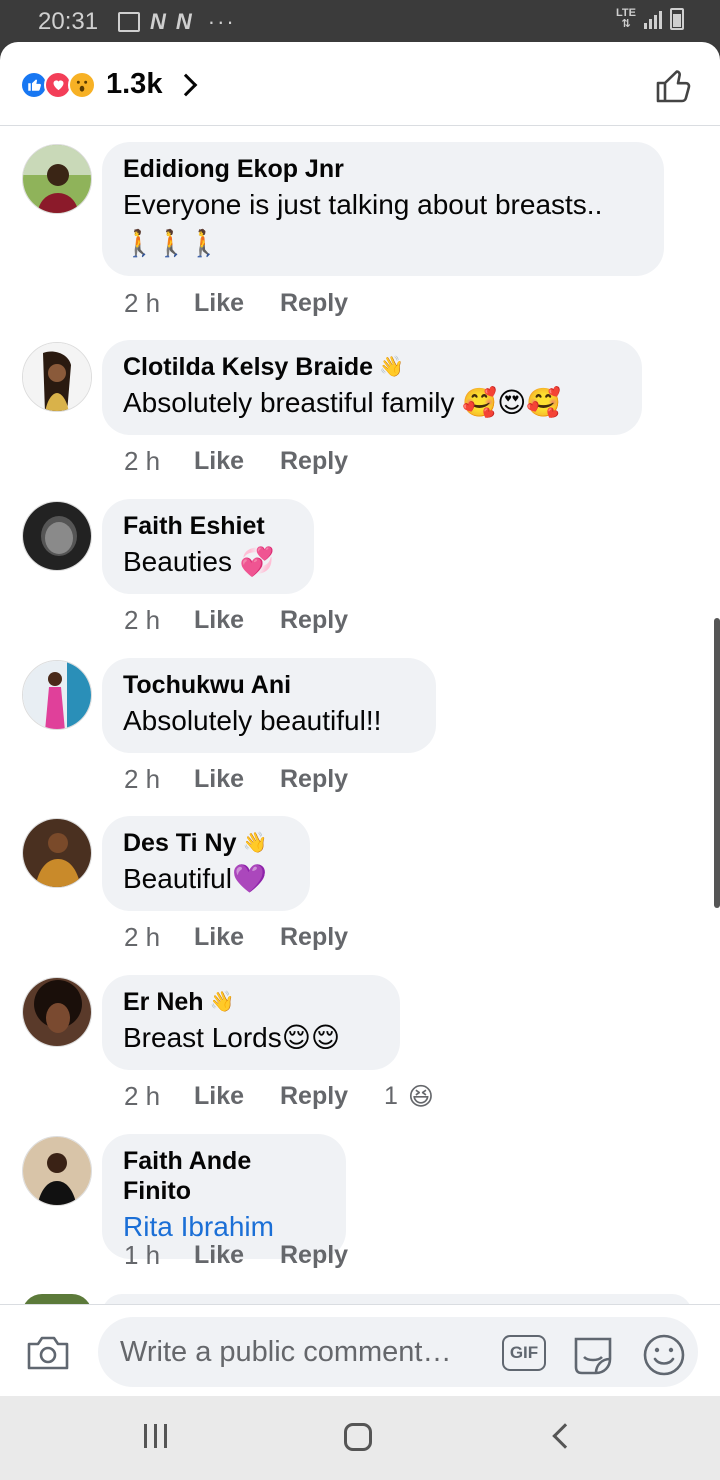  What do you see at coordinates (172, 243) in the screenshot?
I see `comment-text-line2: 🚶🚶🚶` at bounding box center [172, 243].